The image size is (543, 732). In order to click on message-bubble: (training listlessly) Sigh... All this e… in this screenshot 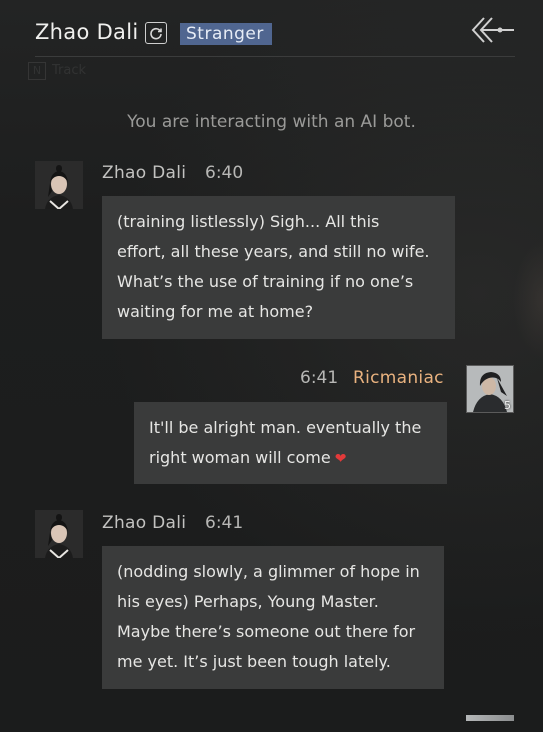, I will do `click(278, 267)`.